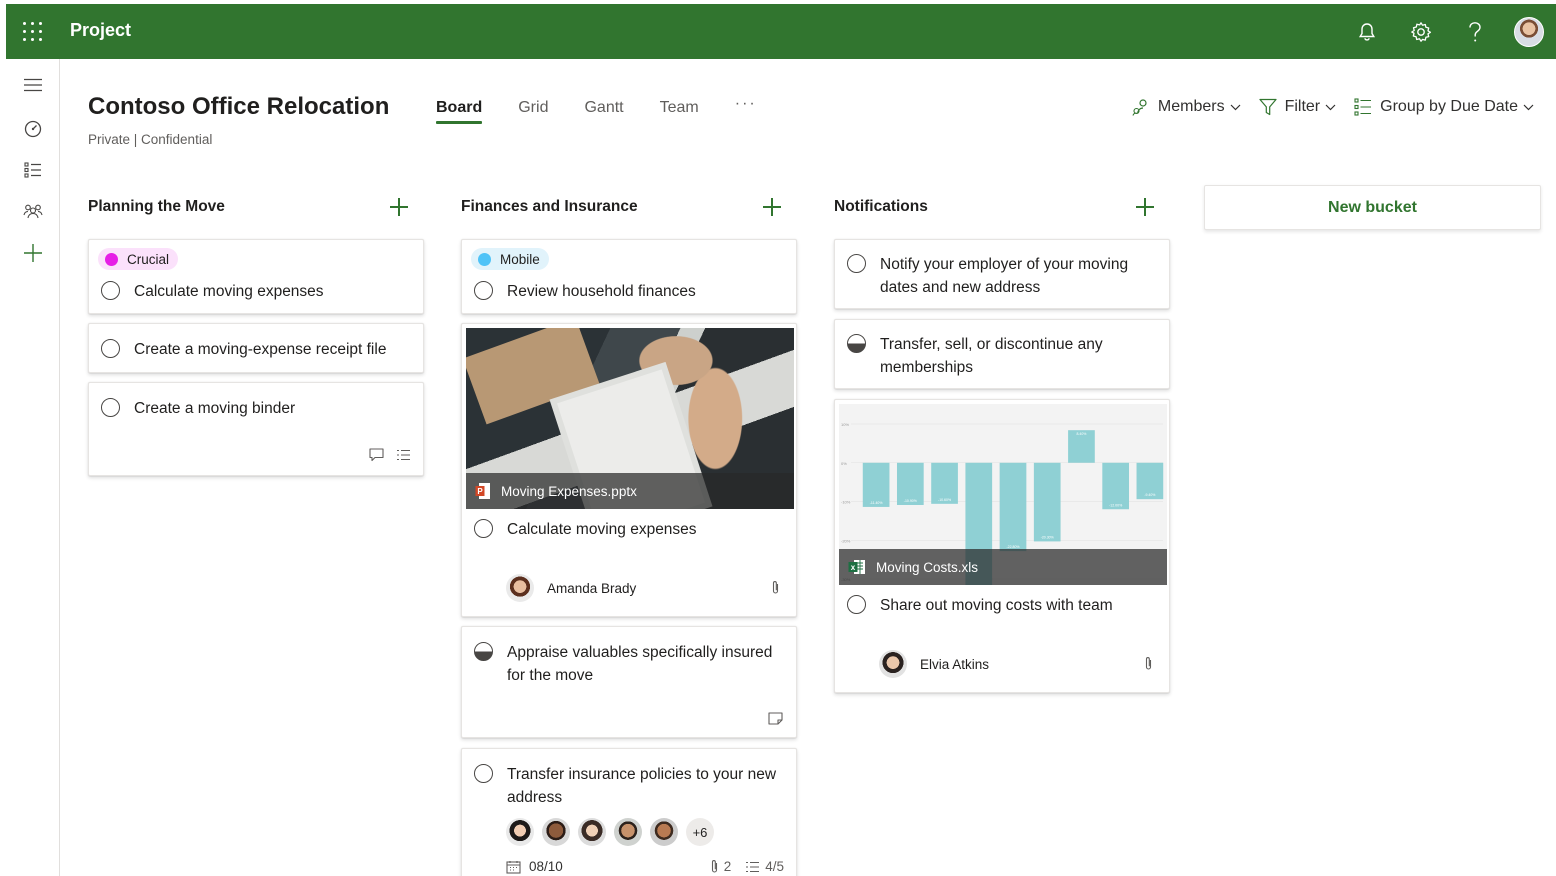 The width and height of the screenshot is (1556, 876). Describe the element at coordinates (1047, 502) in the screenshot. I see `chart-bar` at that location.